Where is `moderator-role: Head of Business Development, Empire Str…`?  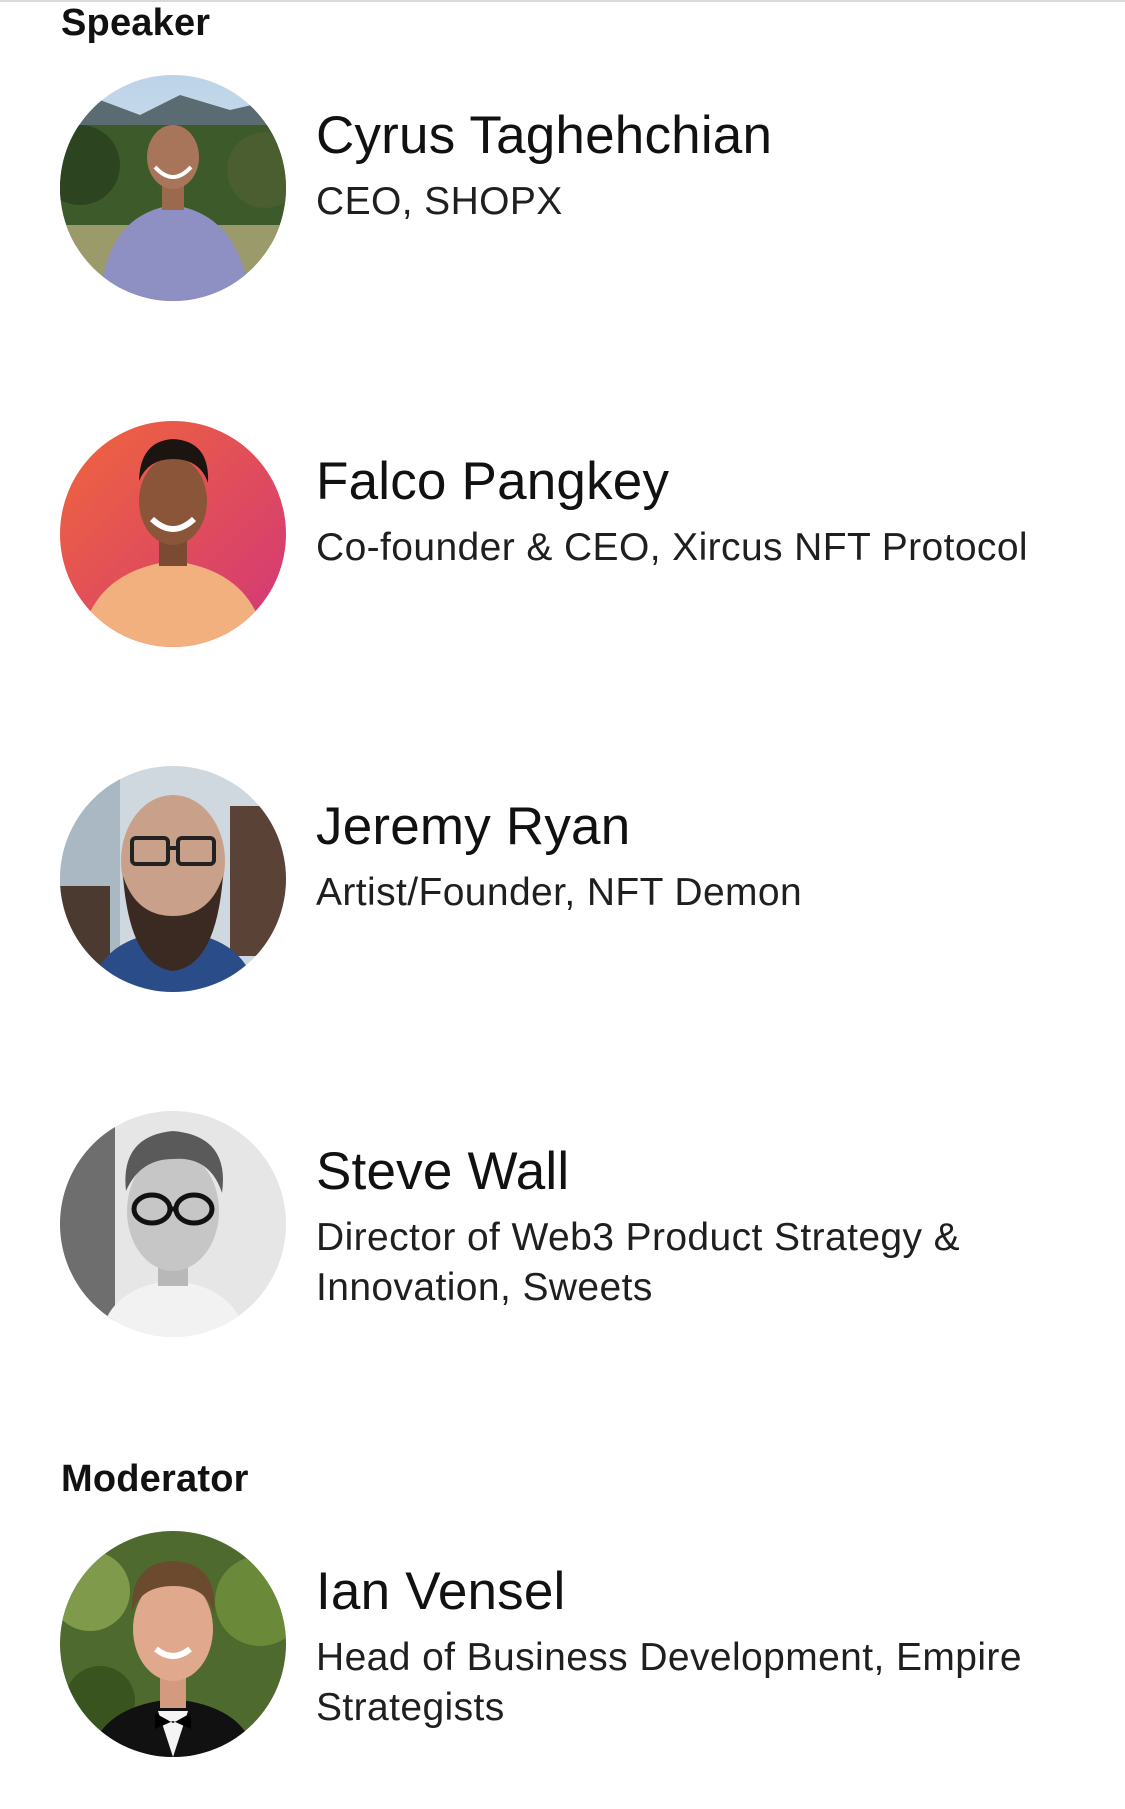 moderator-role: Head of Business Development, Empire Str… is located at coordinates (669, 1682).